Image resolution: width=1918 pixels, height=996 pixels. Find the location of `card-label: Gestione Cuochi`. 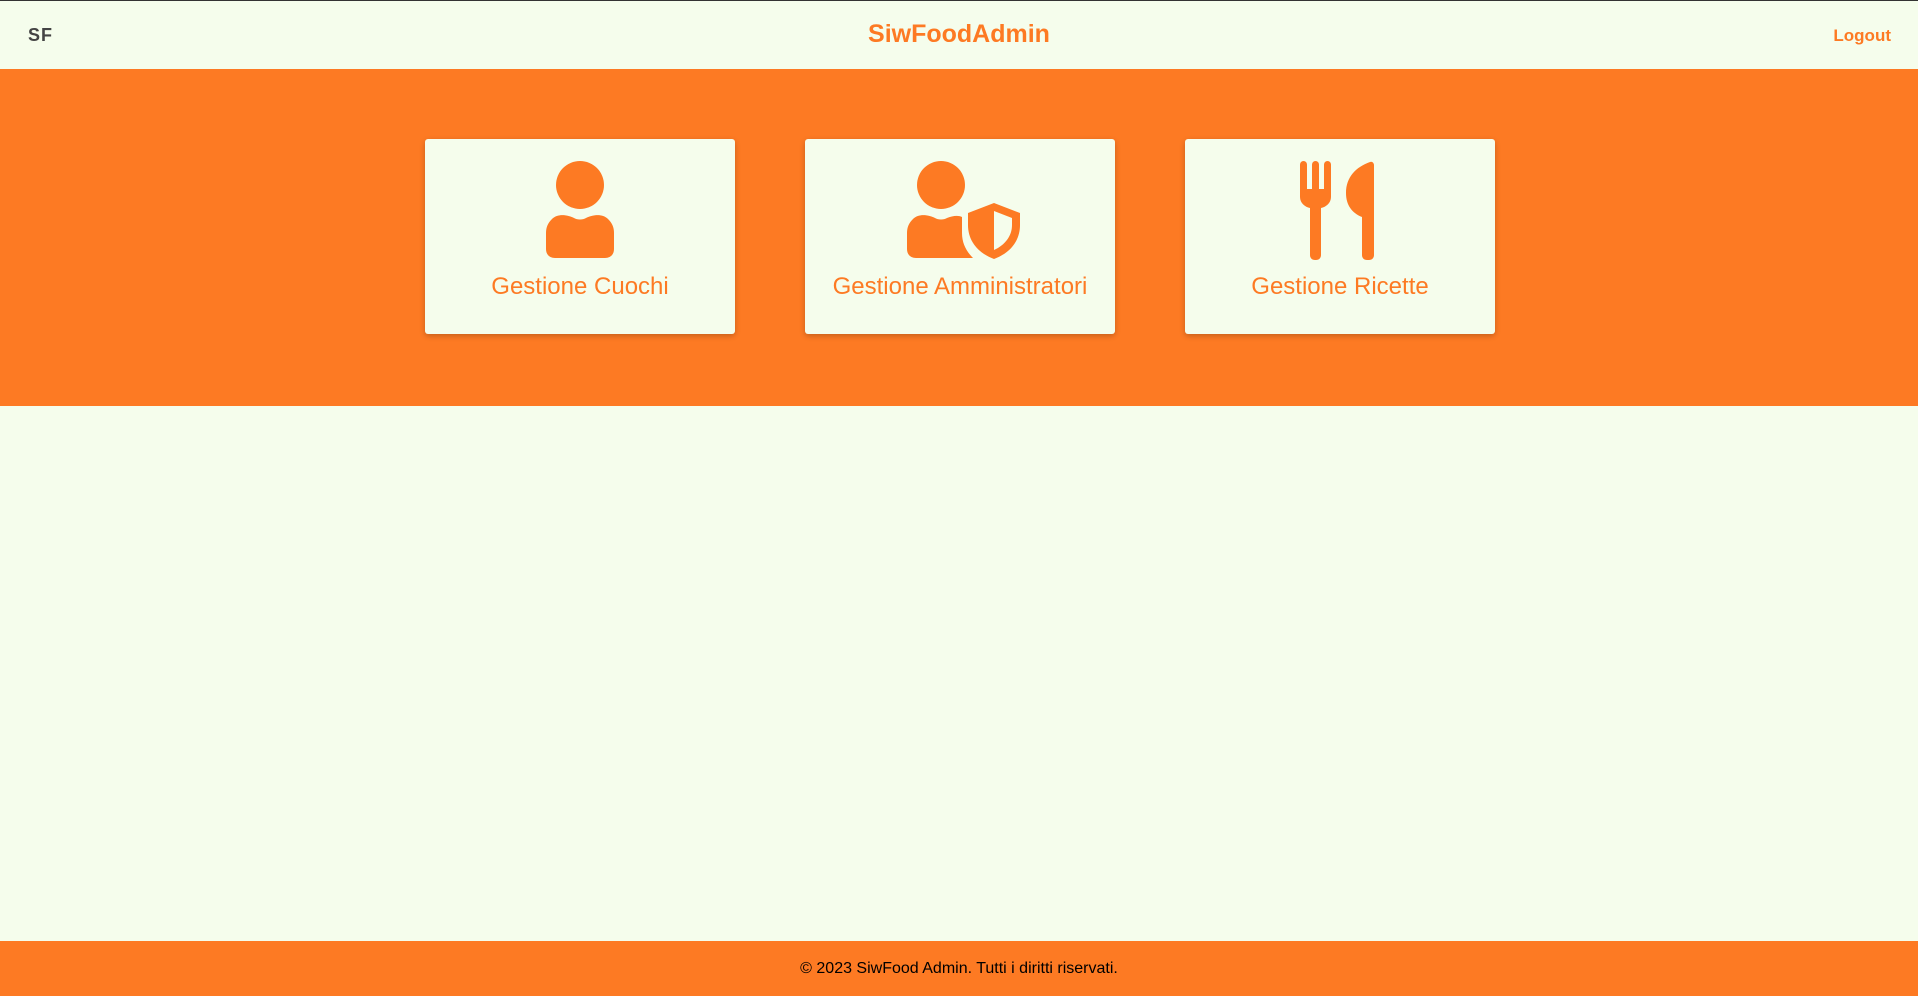

card-label: Gestione Cuochi is located at coordinates (580, 286).